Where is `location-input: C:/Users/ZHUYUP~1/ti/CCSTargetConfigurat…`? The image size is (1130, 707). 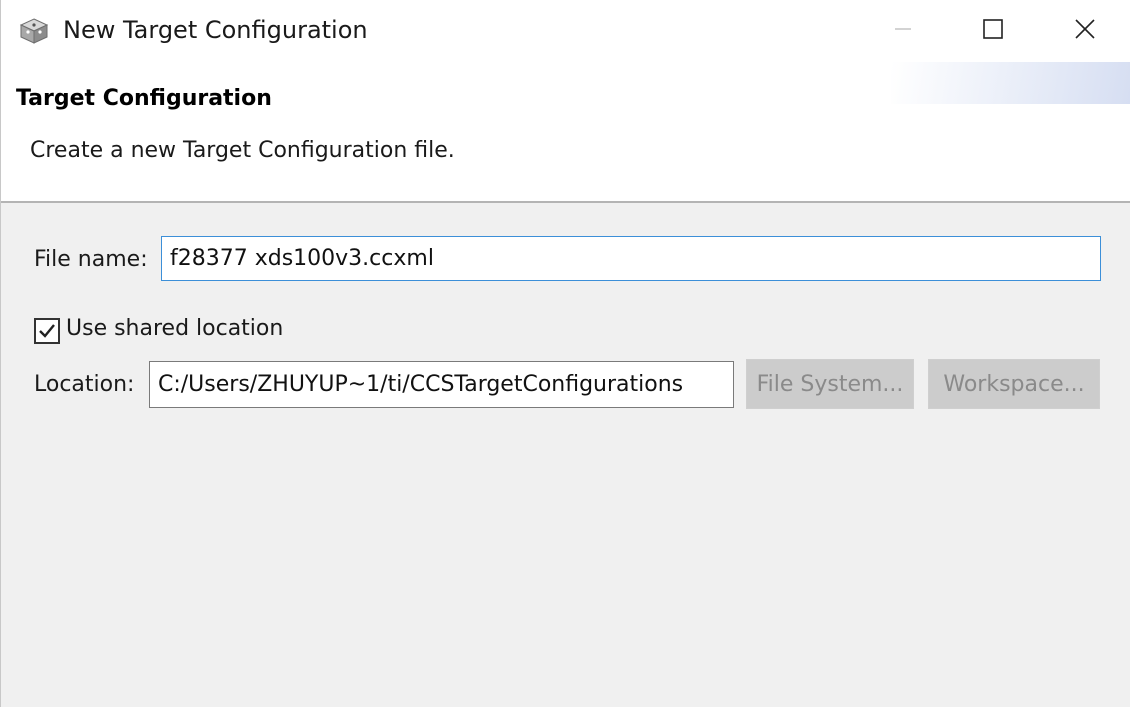 location-input: C:/Users/ZHUYUP~1/ti/CCSTargetConfigurat… is located at coordinates (441, 384).